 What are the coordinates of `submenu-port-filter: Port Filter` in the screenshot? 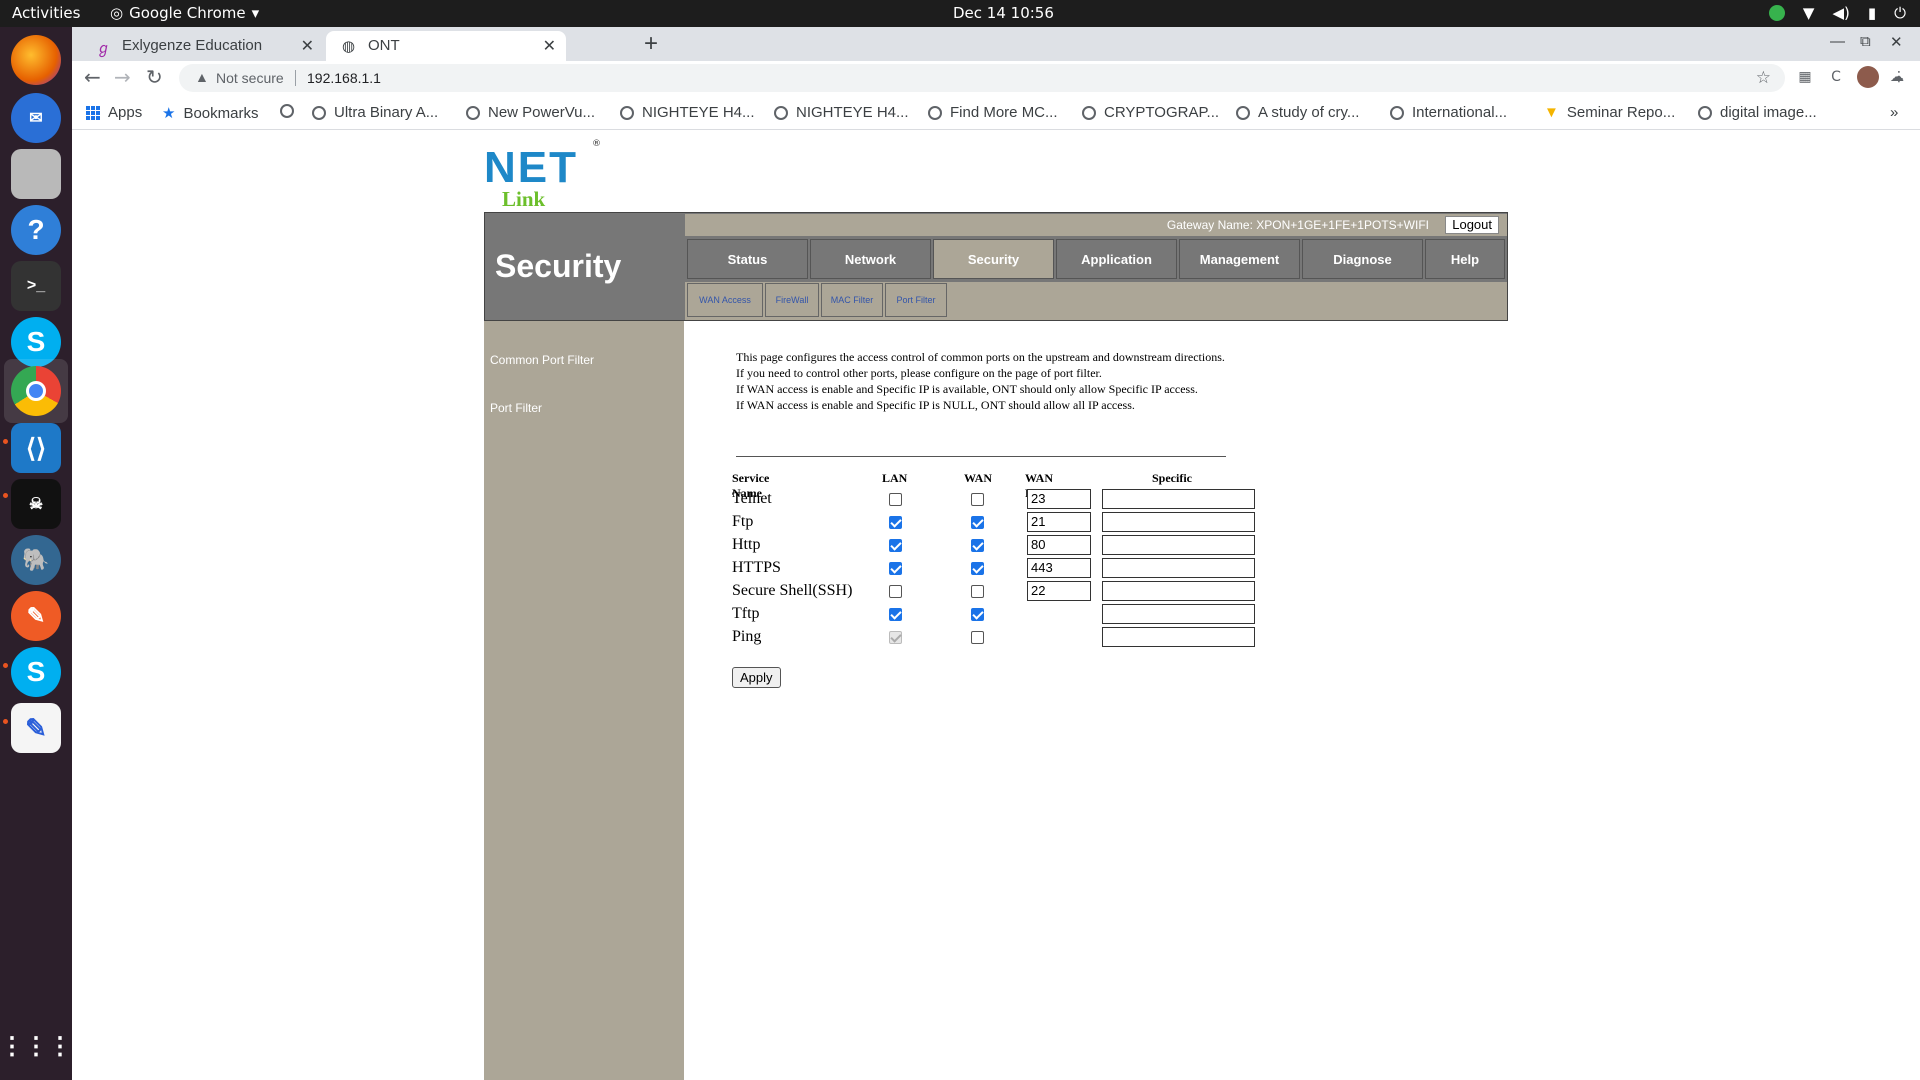 It's located at (916, 300).